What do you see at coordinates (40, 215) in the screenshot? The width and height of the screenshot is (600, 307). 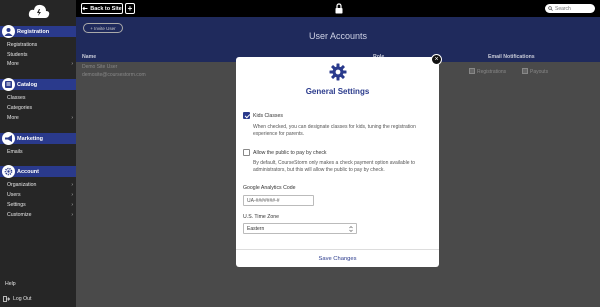 I see `sidebar-item-customize: Customize ›` at bounding box center [40, 215].